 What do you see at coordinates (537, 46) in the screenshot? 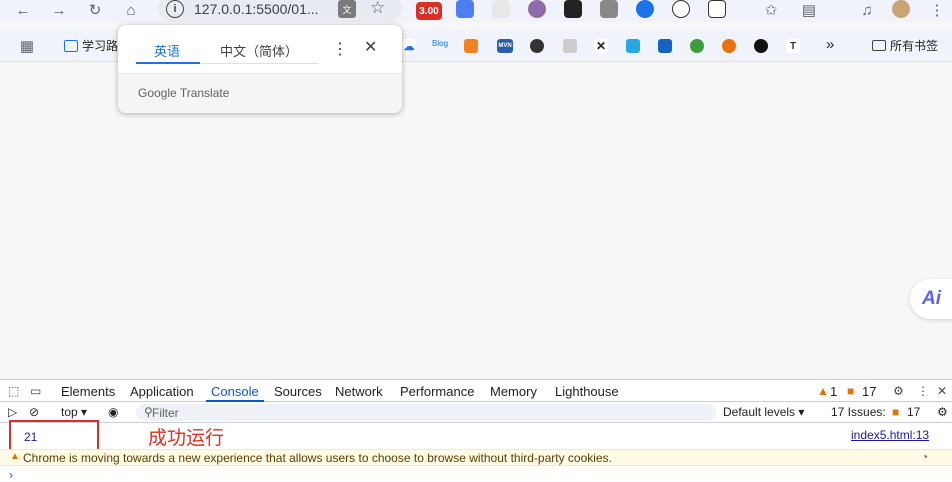
I see `bookmark-dark-icon` at bounding box center [537, 46].